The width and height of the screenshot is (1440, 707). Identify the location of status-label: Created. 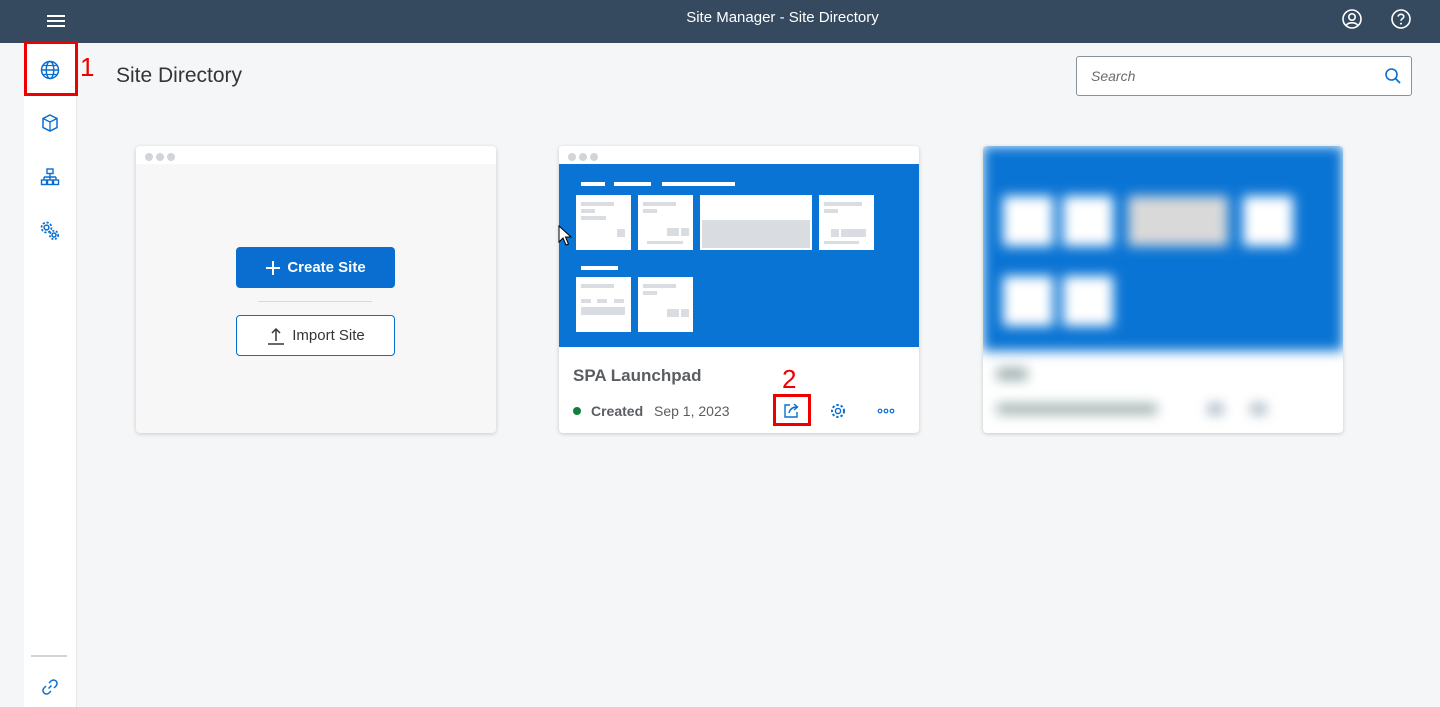
(617, 411).